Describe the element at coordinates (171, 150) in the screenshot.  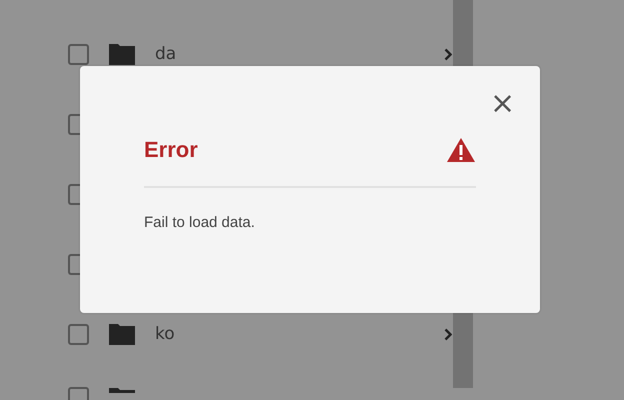
I see `dialog-title: Error` at that location.